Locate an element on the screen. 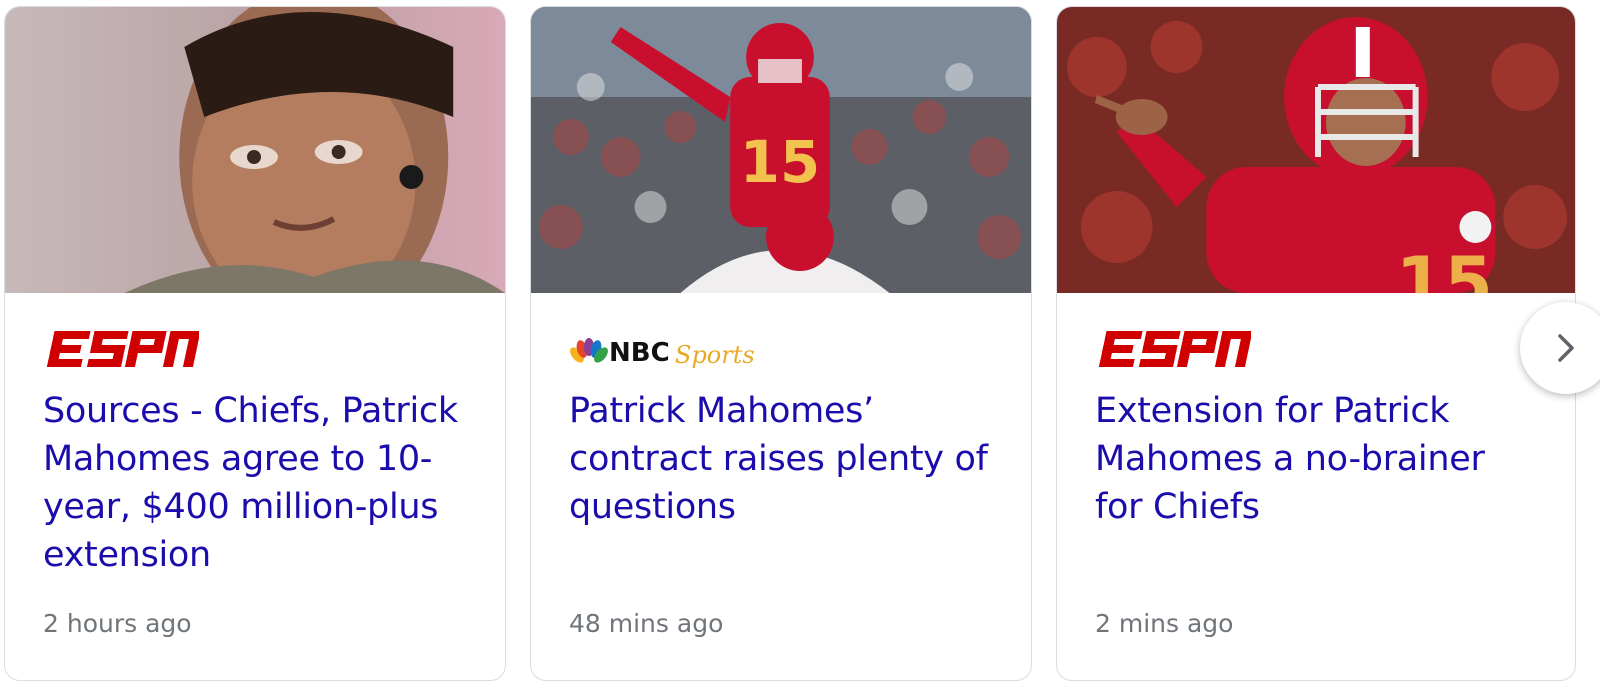 The height and width of the screenshot is (698, 1600). news-timestamp: 2 hours ago is located at coordinates (117, 623).